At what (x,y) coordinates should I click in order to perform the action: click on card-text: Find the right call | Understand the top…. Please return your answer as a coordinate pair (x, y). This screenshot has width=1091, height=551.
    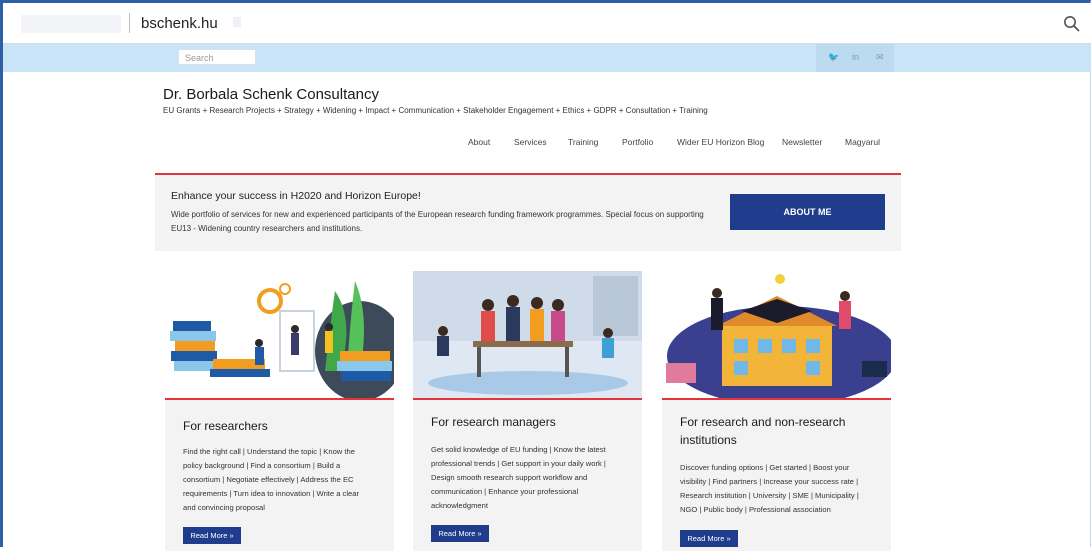
    Looking at the image, I should click on (271, 479).